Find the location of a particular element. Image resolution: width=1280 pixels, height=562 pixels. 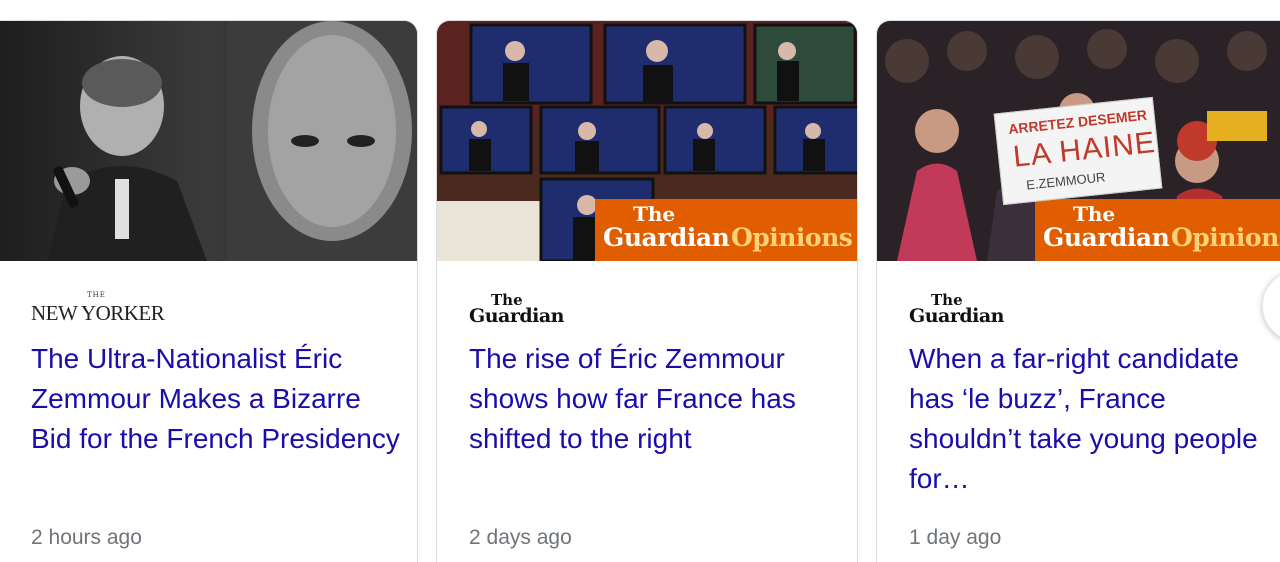

source-logo-new-yorker: THE NEW YORKER is located at coordinates (111, 309).